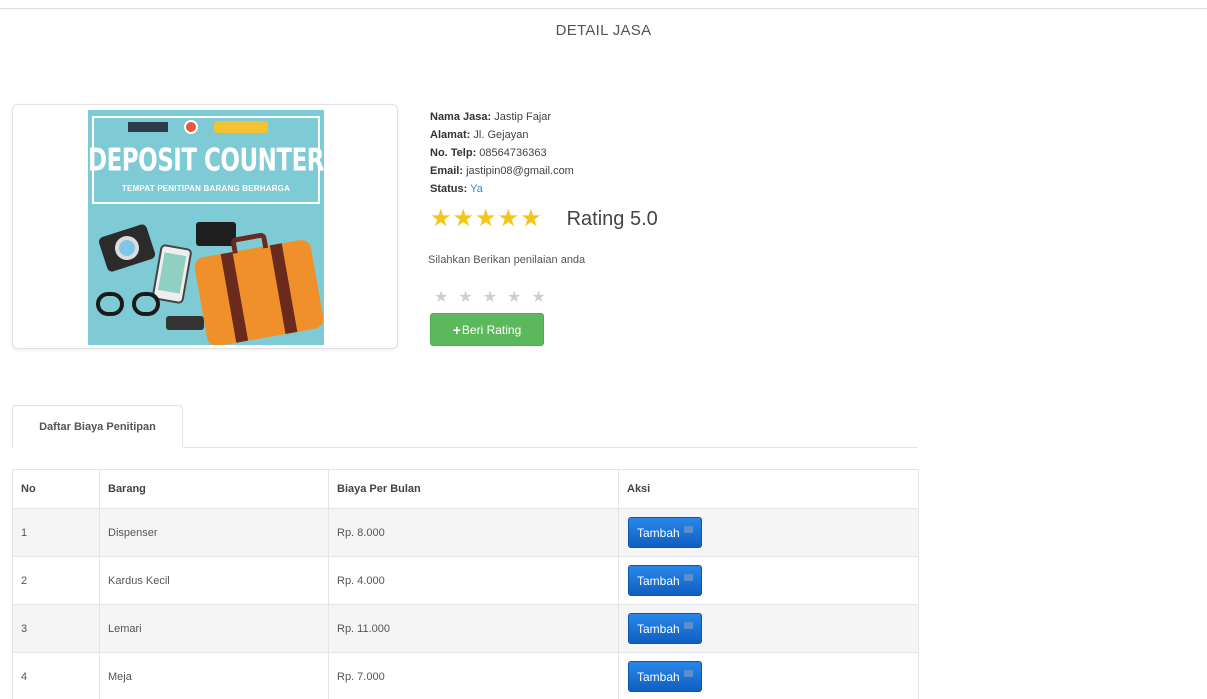  What do you see at coordinates (612, 218) in the screenshot?
I see `rating-text: Rating 5.0` at bounding box center [612, 218].